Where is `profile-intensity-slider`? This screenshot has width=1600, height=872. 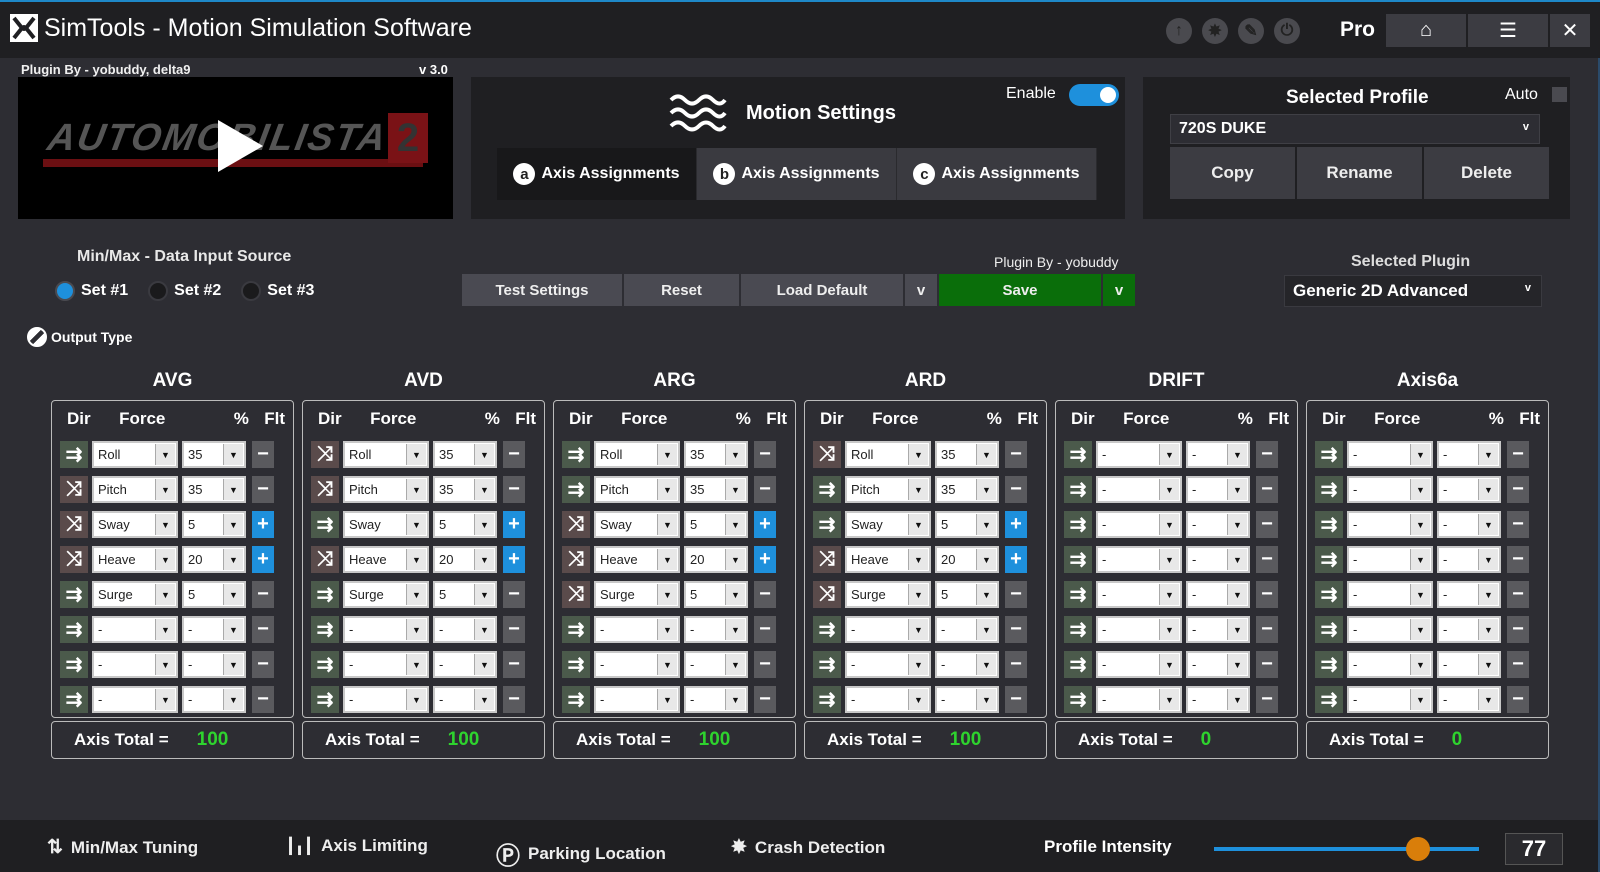 profile-intensity-slider is located at coordinates (1346, 849).